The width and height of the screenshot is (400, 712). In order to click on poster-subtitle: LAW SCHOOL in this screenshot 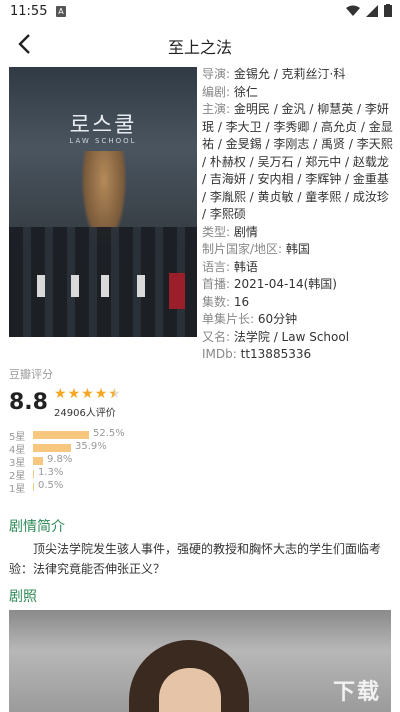, I will do `click(103, 141)`.